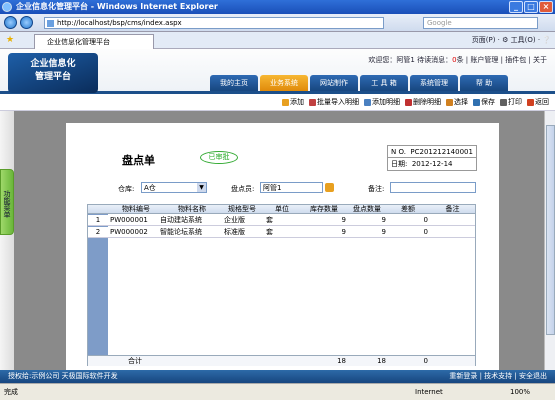  What do you see at coordinates (284, 83) in the screenshot?
I see `nav-business: 业务系统` at bounding box center [284, 83].